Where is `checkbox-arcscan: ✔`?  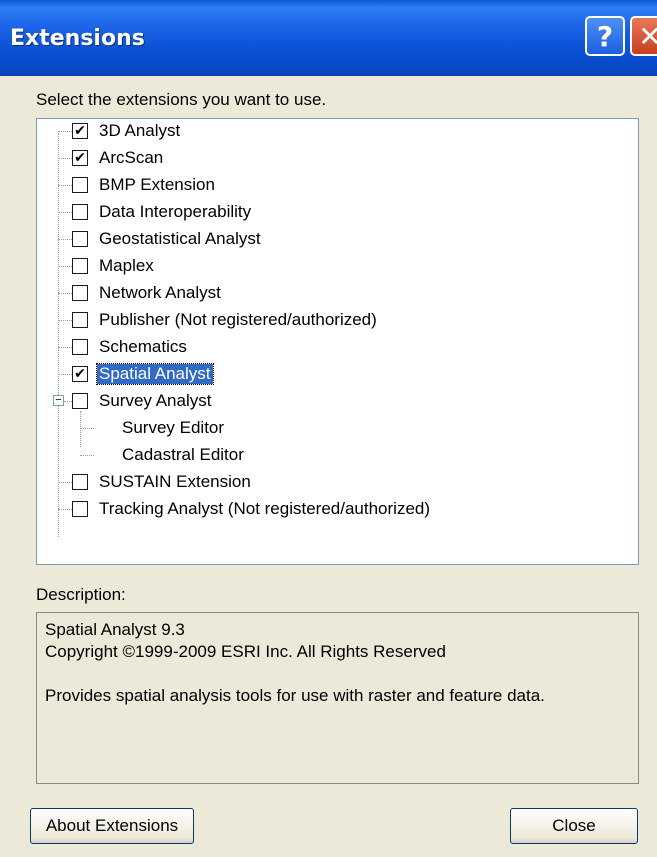 checkbox-arcscan: ✔ is located at coordinates (80, 158).